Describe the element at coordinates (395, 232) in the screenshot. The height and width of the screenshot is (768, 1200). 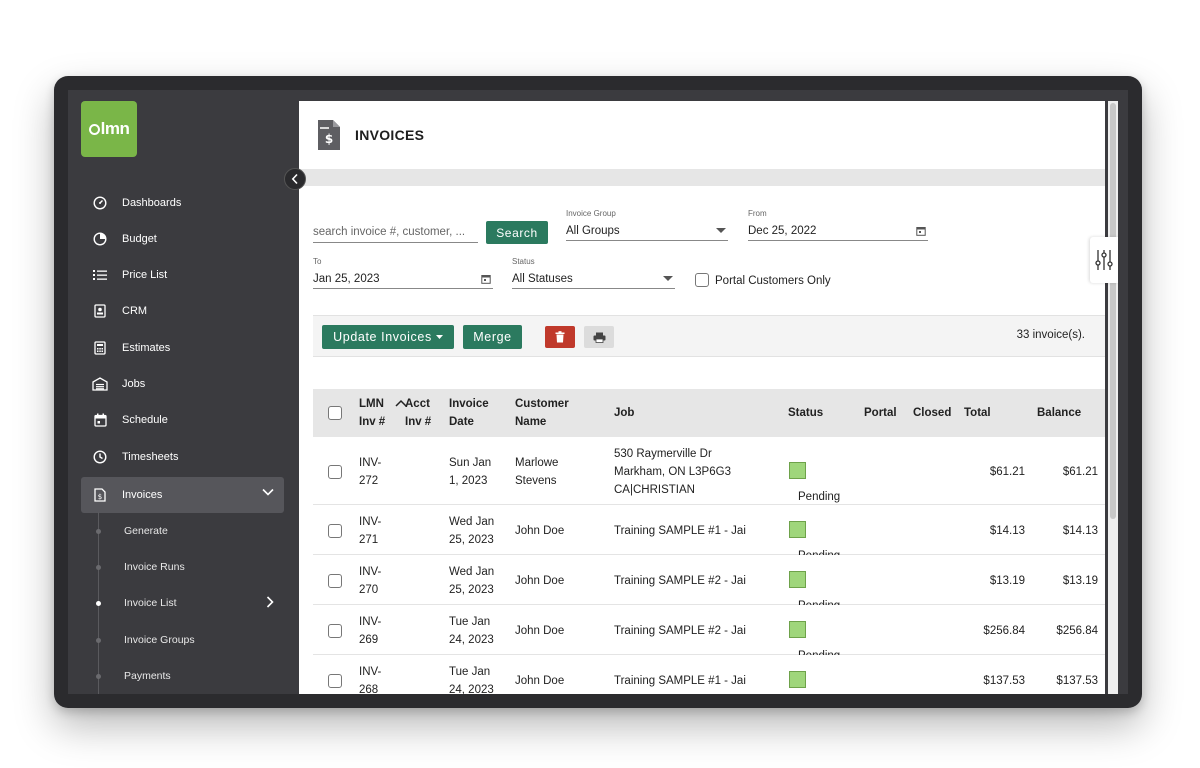
I see `search-input` at that location.